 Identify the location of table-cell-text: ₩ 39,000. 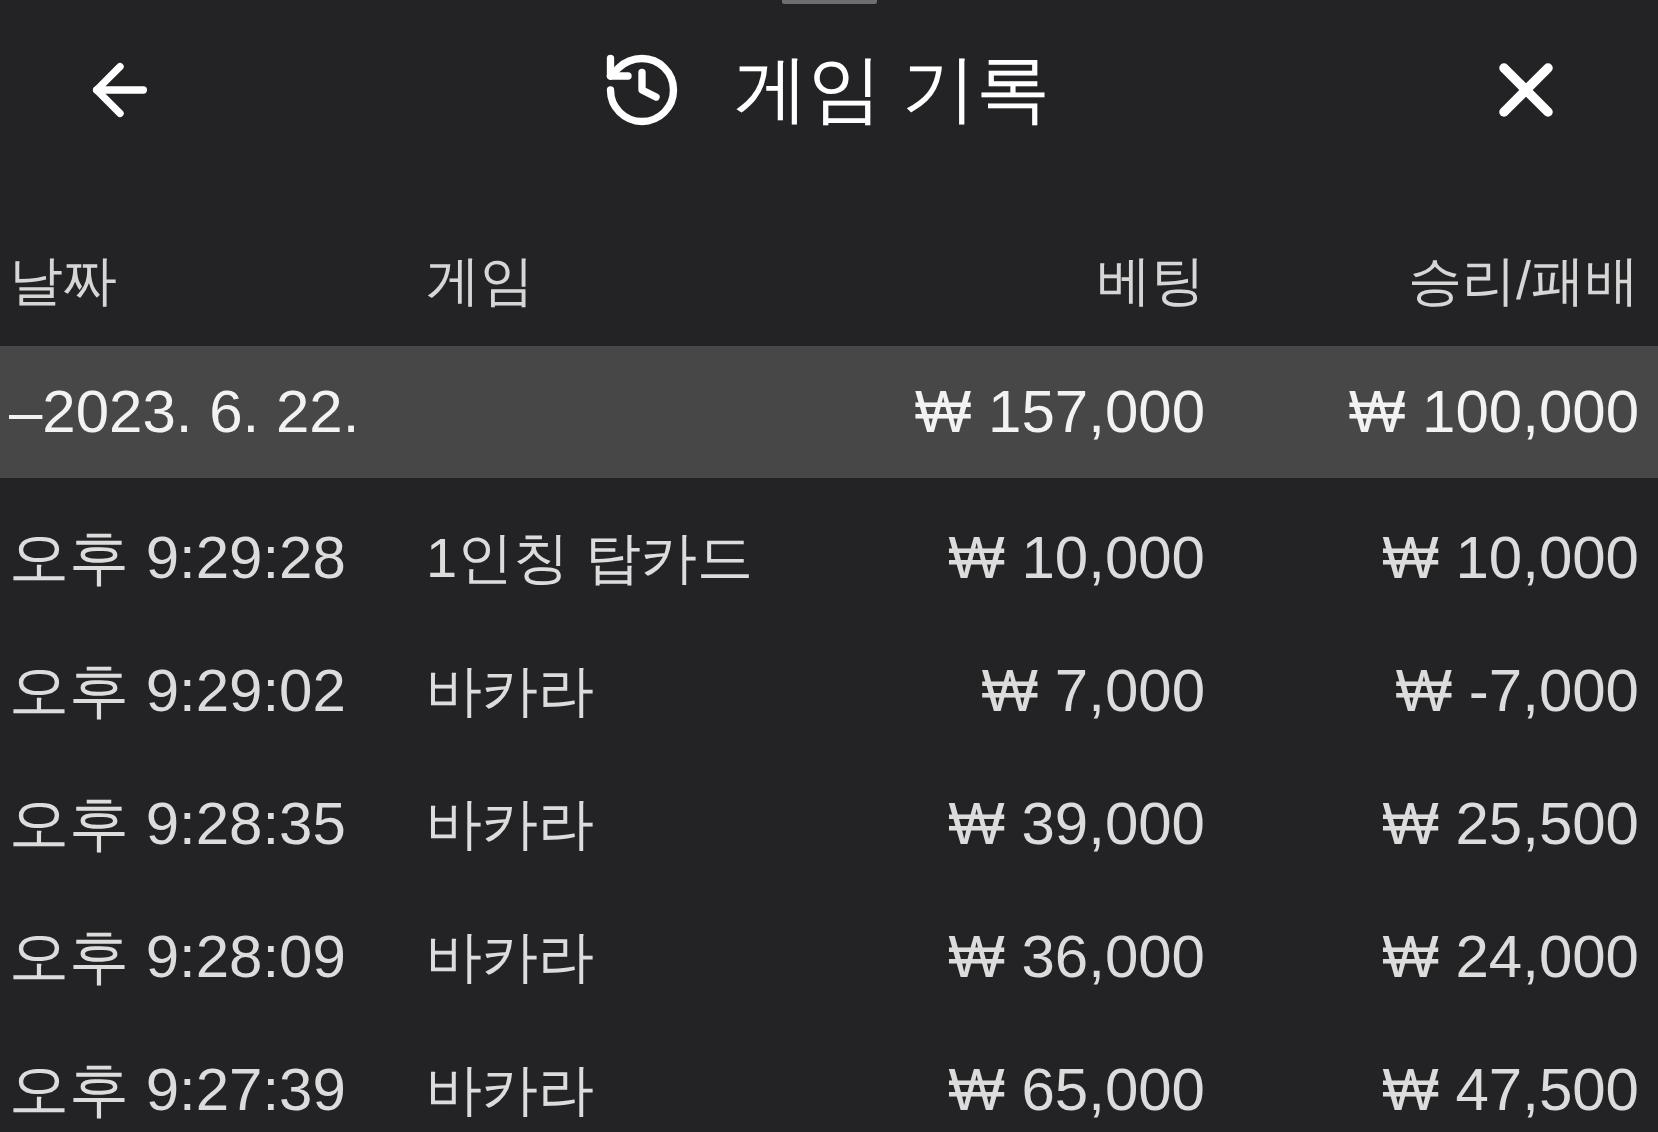
(1076, 823).